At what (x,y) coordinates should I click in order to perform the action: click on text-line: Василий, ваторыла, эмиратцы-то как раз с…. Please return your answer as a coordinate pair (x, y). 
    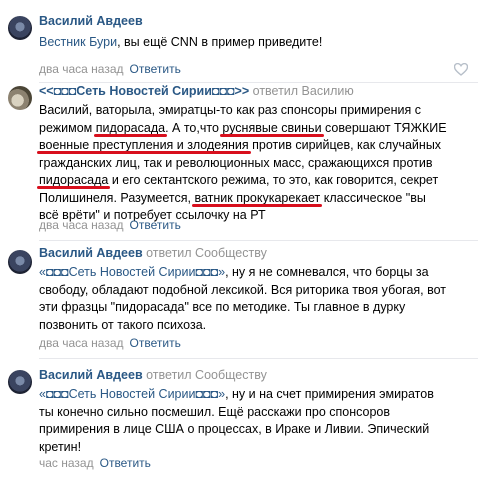
    Looking at the image, I should click on (259, 111).